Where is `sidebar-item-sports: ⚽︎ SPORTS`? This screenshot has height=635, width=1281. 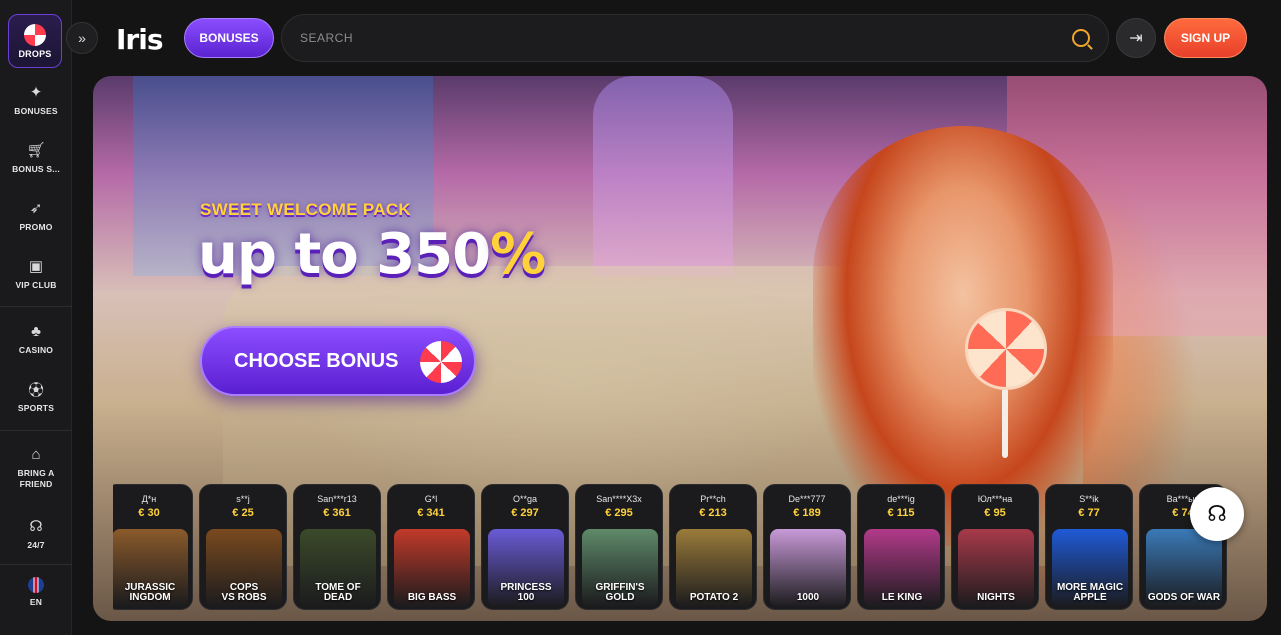 sidebar-item-sports: ⚽︎ SPORTS is located at coordinates (36, 396).